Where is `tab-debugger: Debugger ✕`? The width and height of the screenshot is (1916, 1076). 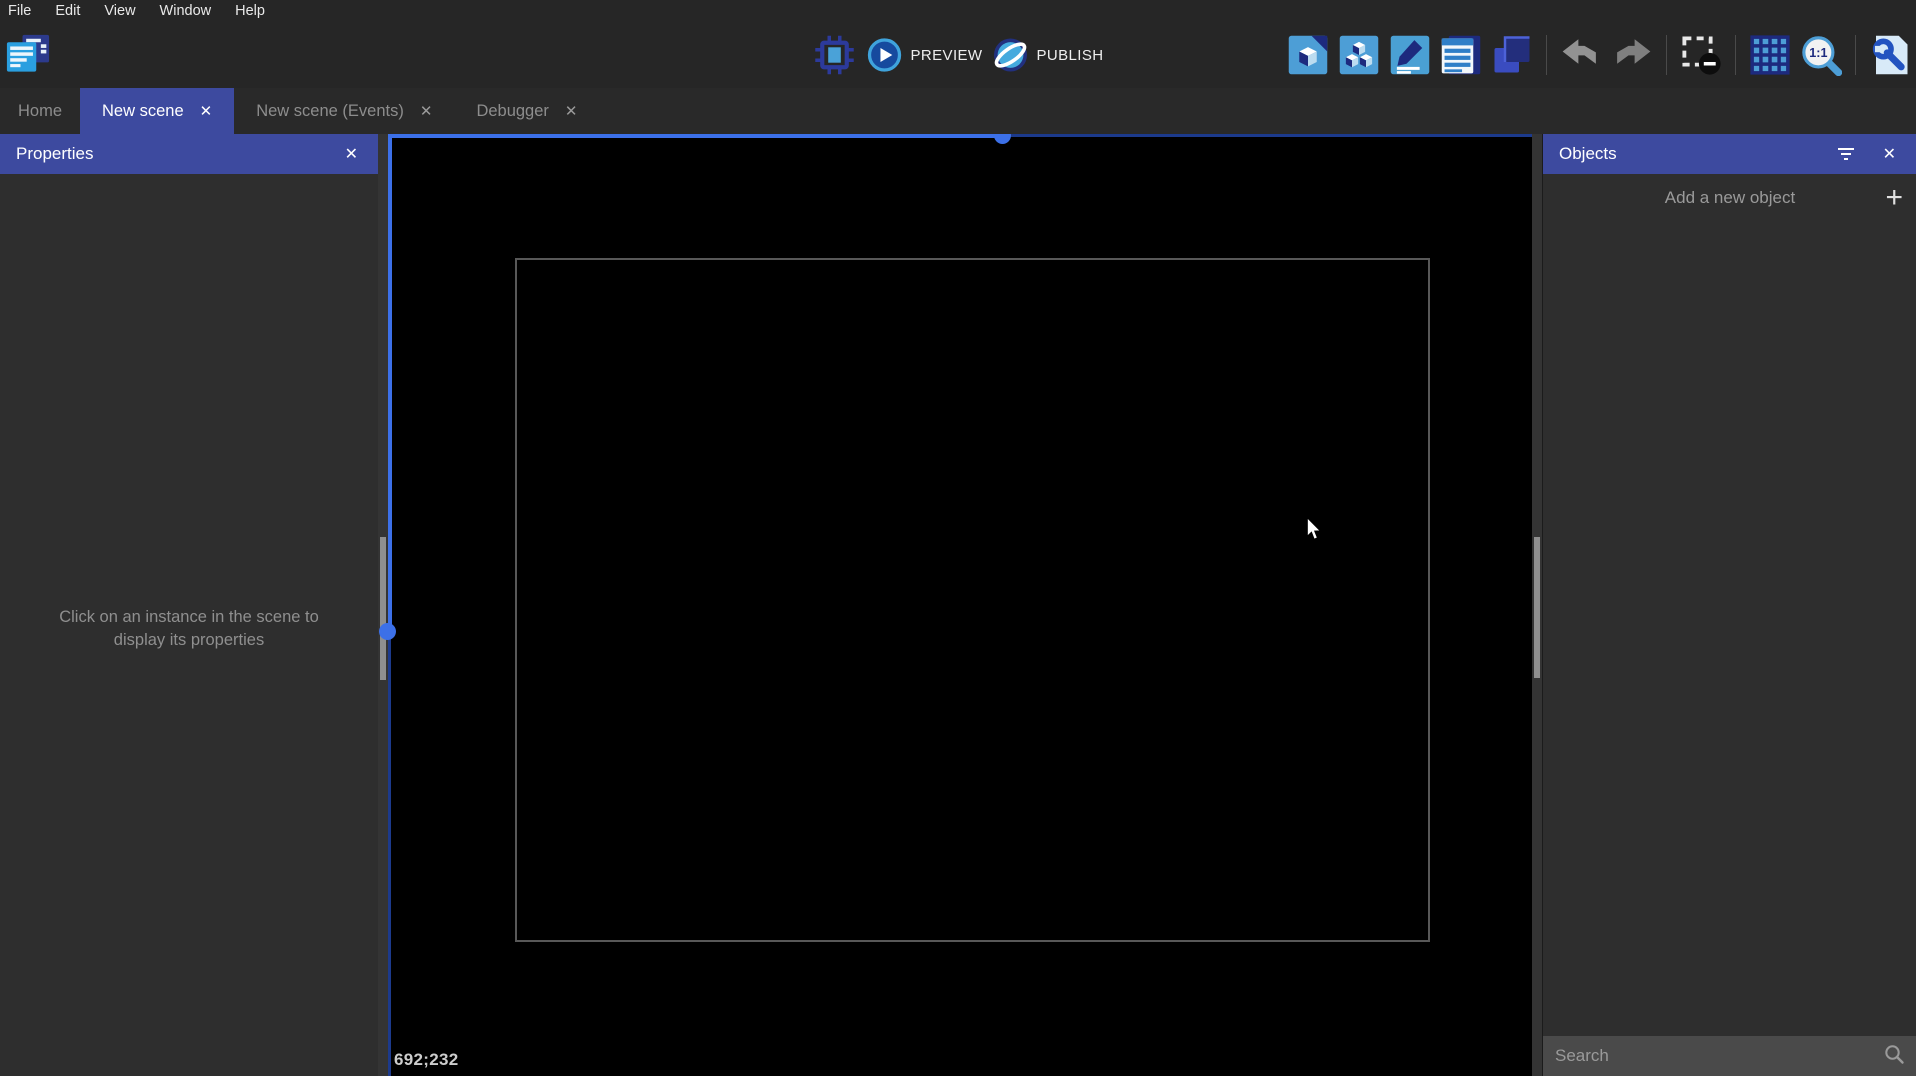 tab-debugger: Debugger ✕ is located at coordinates (526, 111).